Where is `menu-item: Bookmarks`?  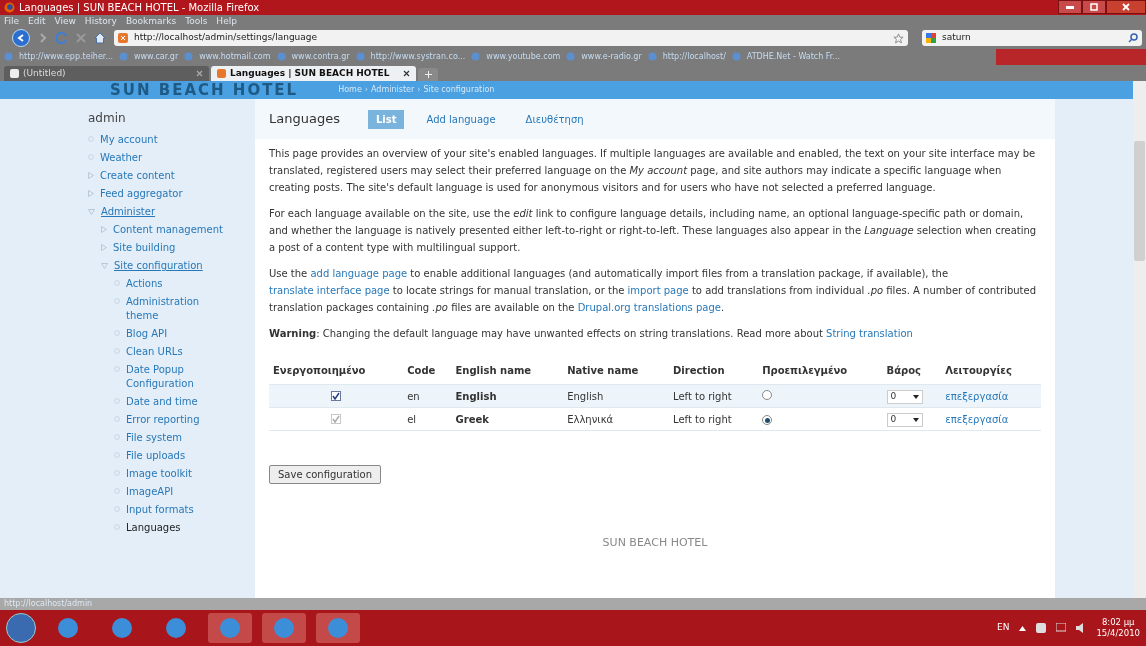
menu-item: Bookmarks is located at coordinates (151, 21).